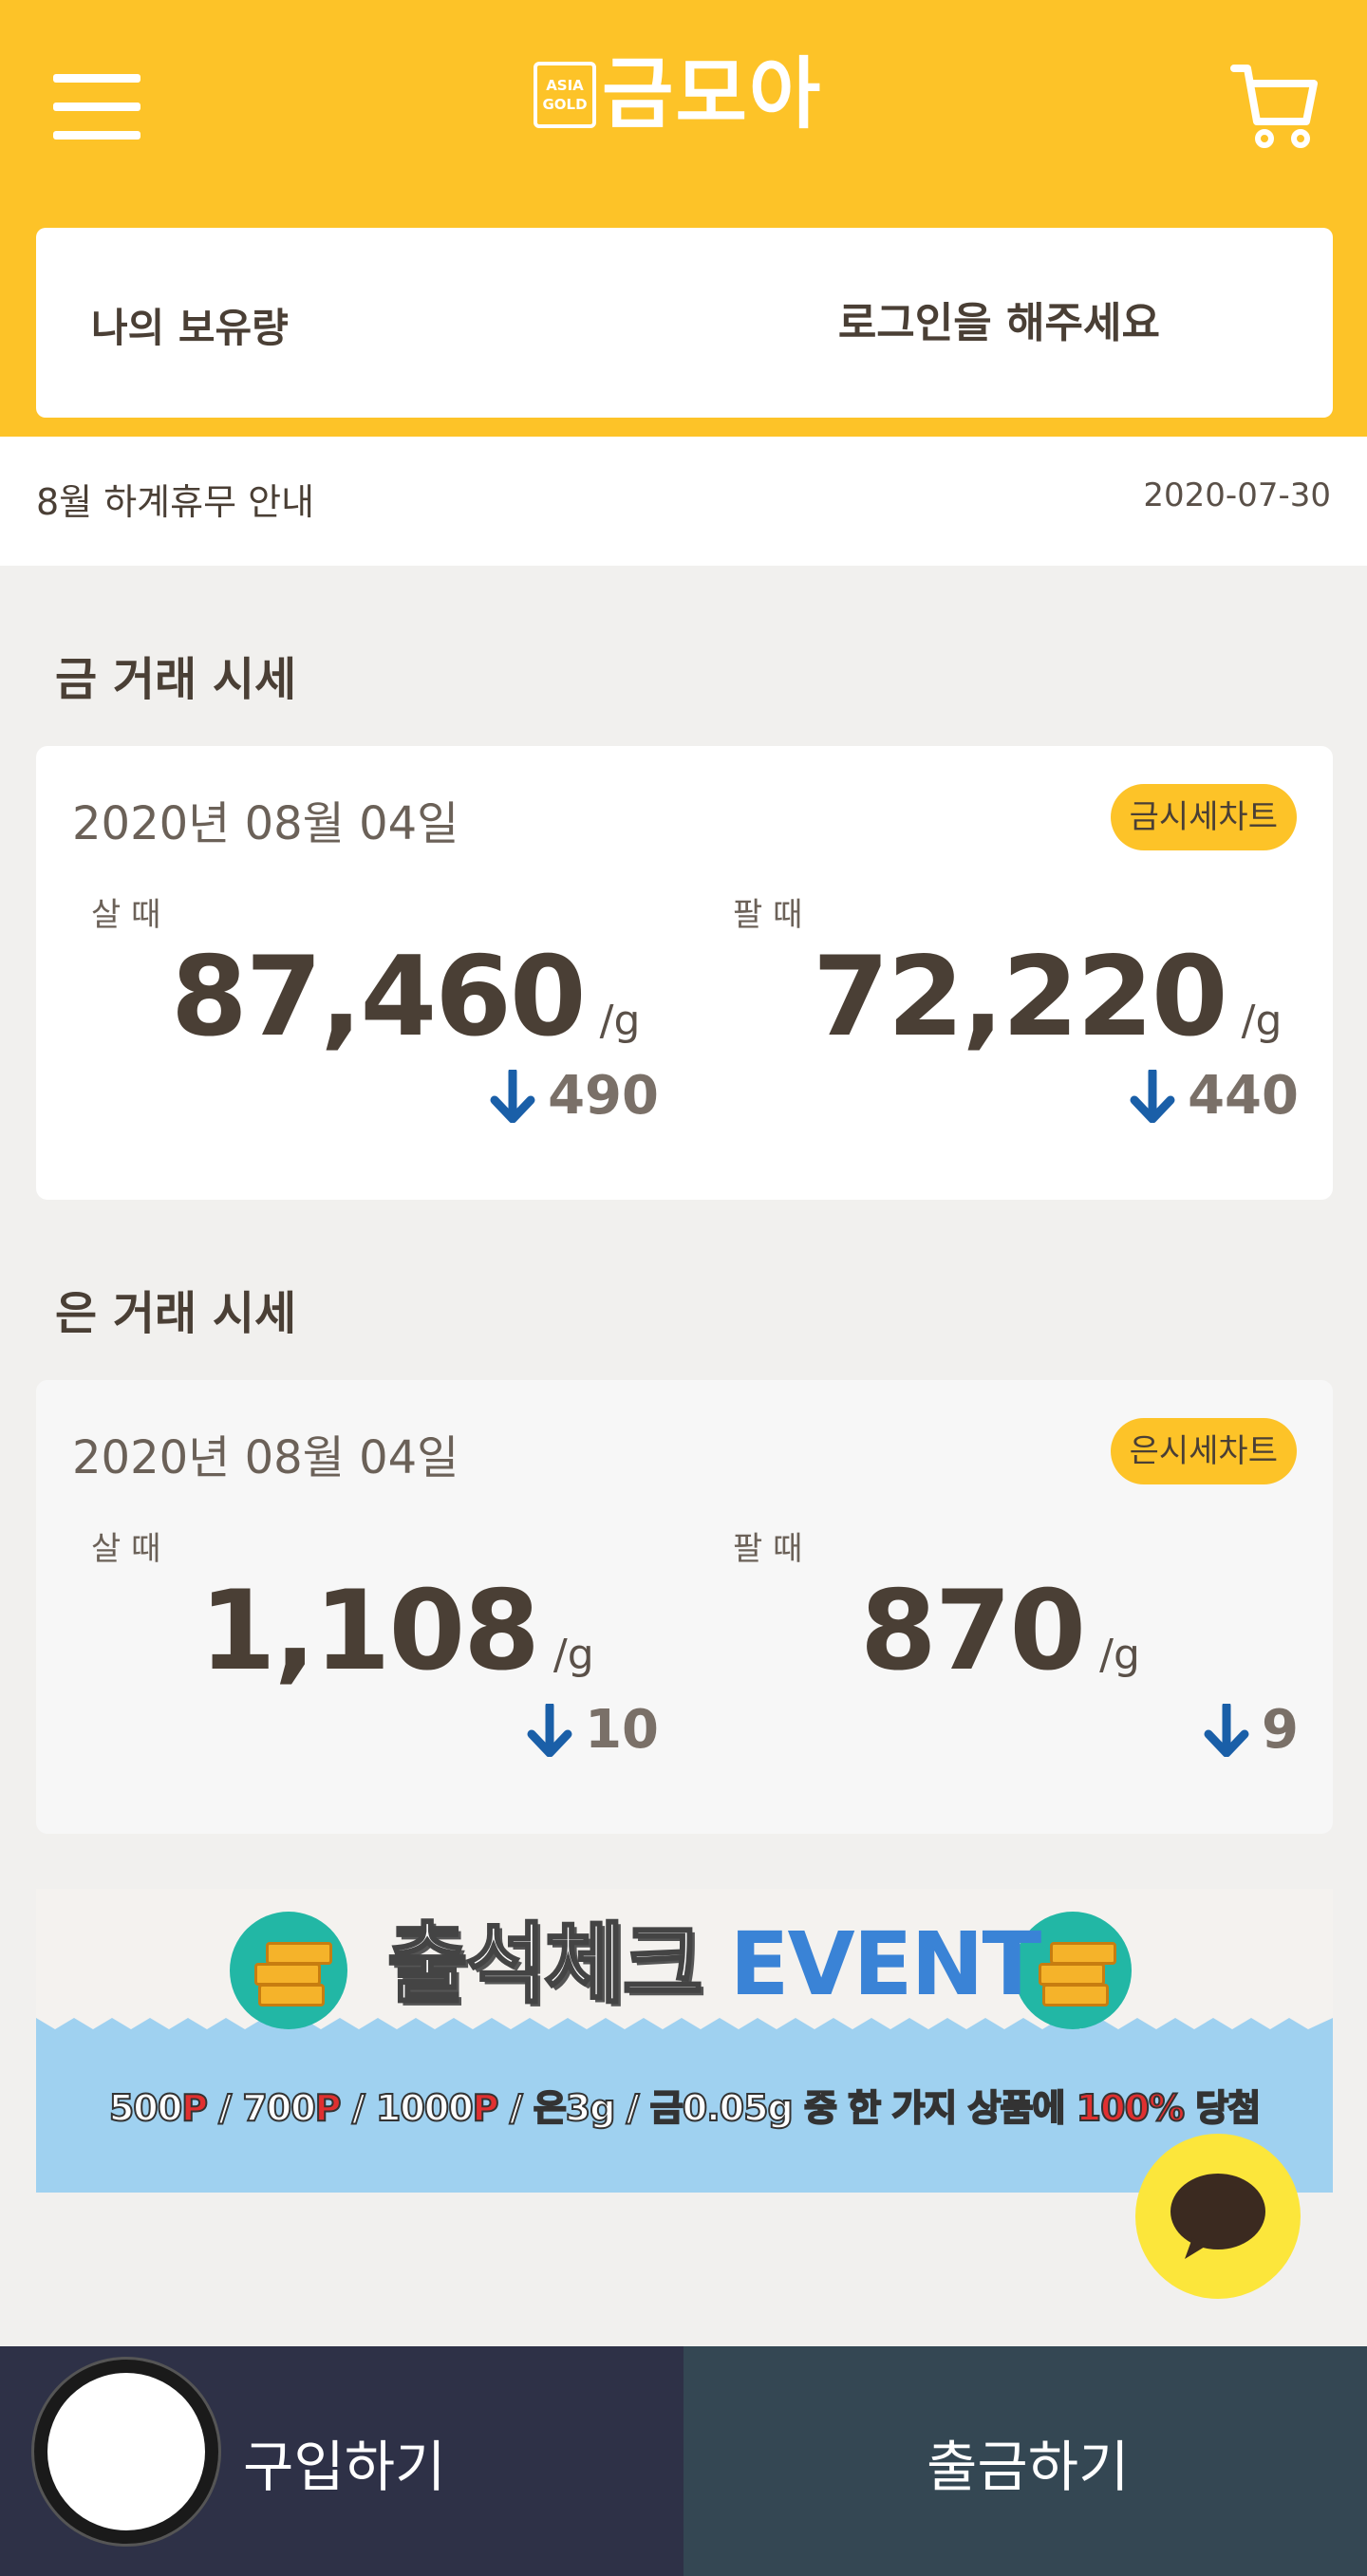  Describe the element at coordinates (1203, 1451) in the screenshot. I see `silver-chart-button: 은시세차트` at that location.